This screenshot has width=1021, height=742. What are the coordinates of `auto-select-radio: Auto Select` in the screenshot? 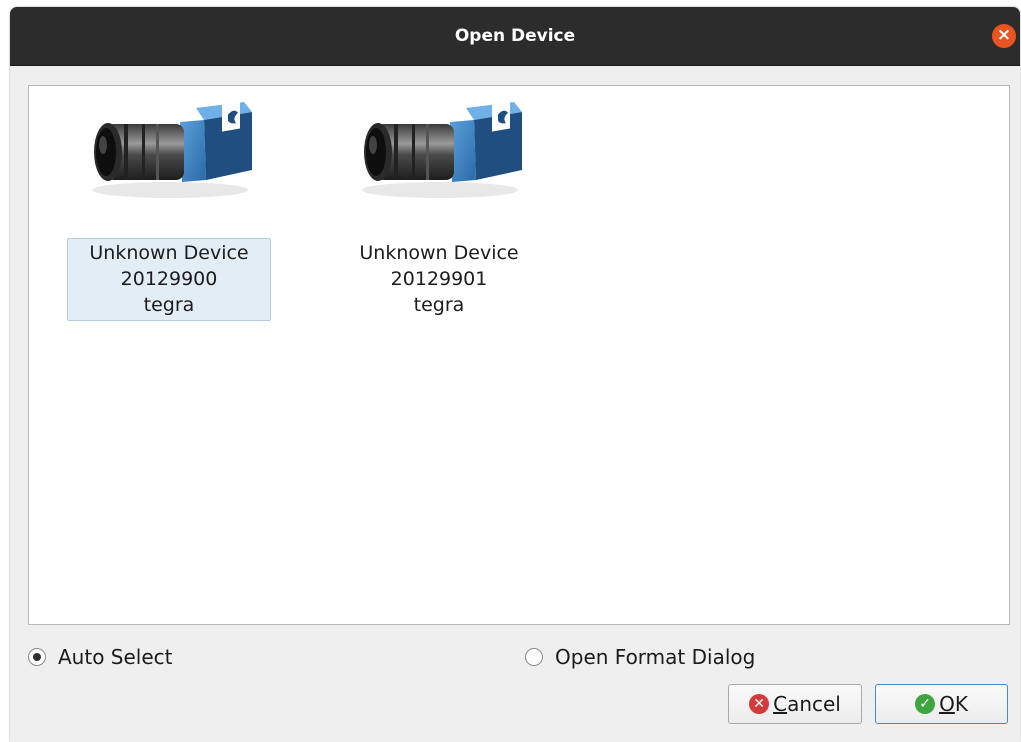 It's located at (100, 657).